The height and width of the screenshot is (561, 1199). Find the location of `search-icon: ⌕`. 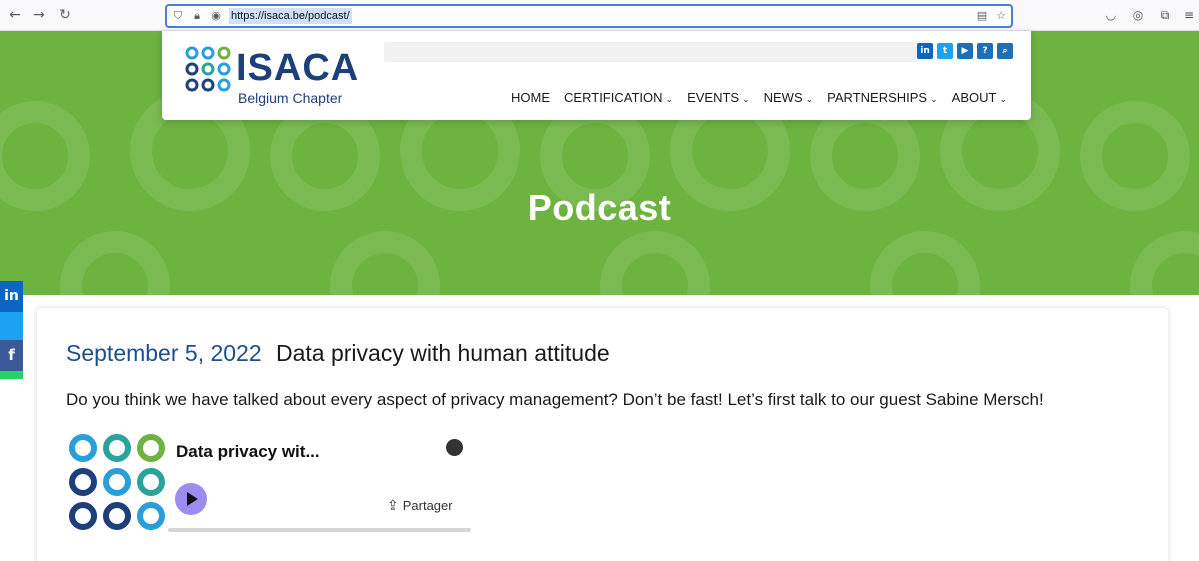

search-icon: ⌕ is located at coordinates (1005, 51).